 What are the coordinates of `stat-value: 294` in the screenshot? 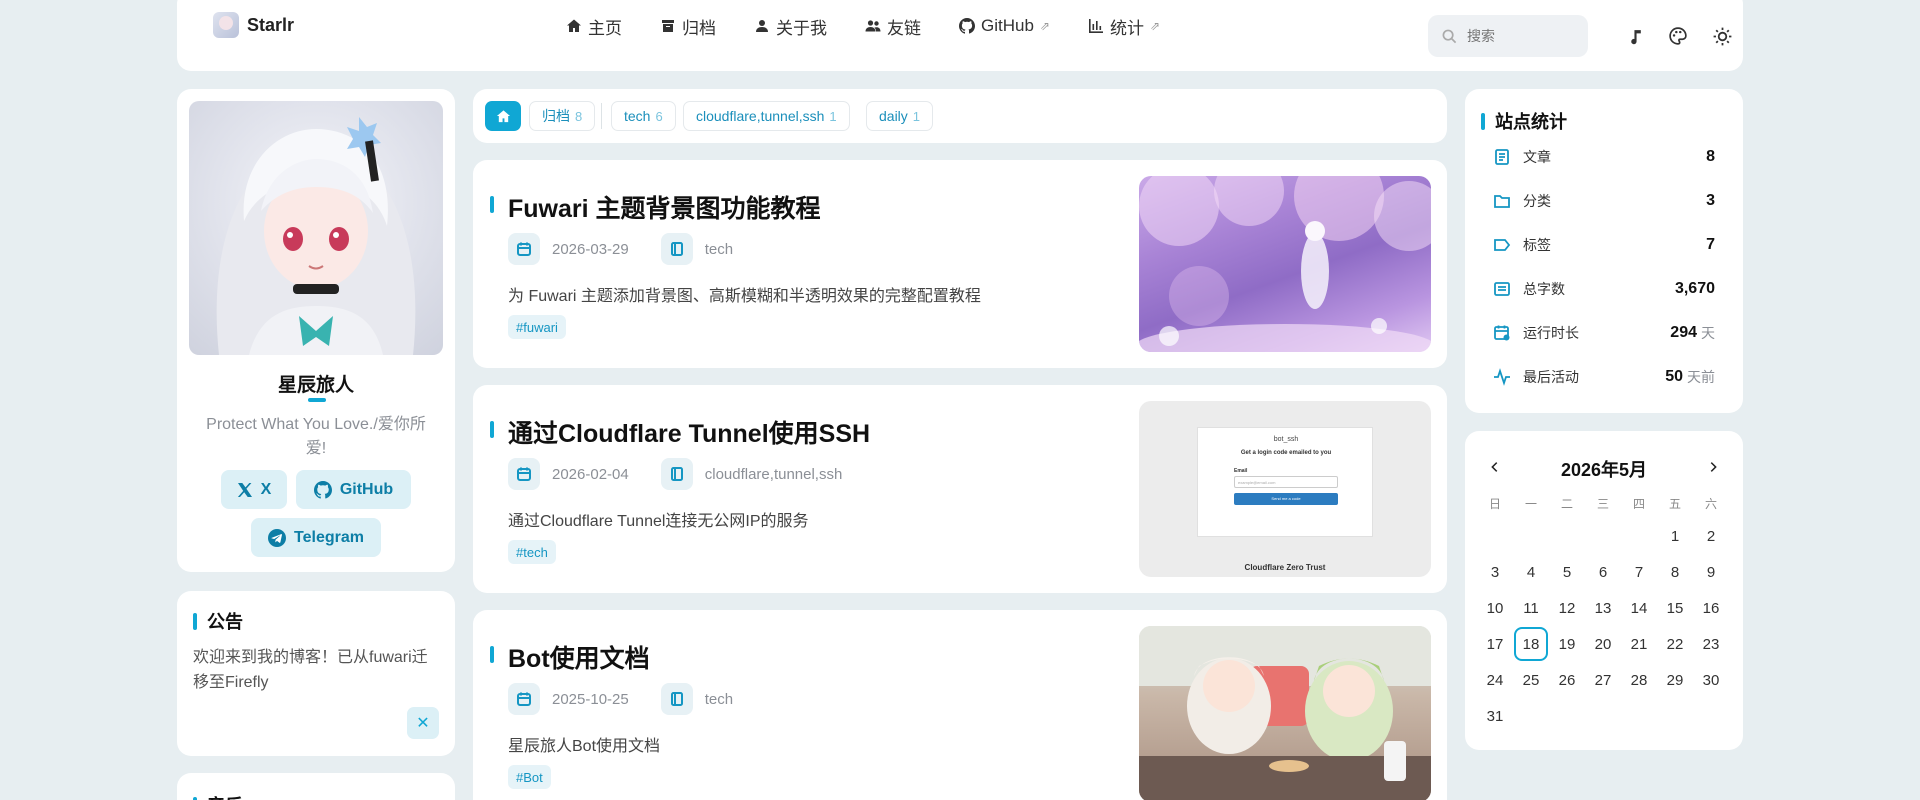 It's located at (1683, 332).